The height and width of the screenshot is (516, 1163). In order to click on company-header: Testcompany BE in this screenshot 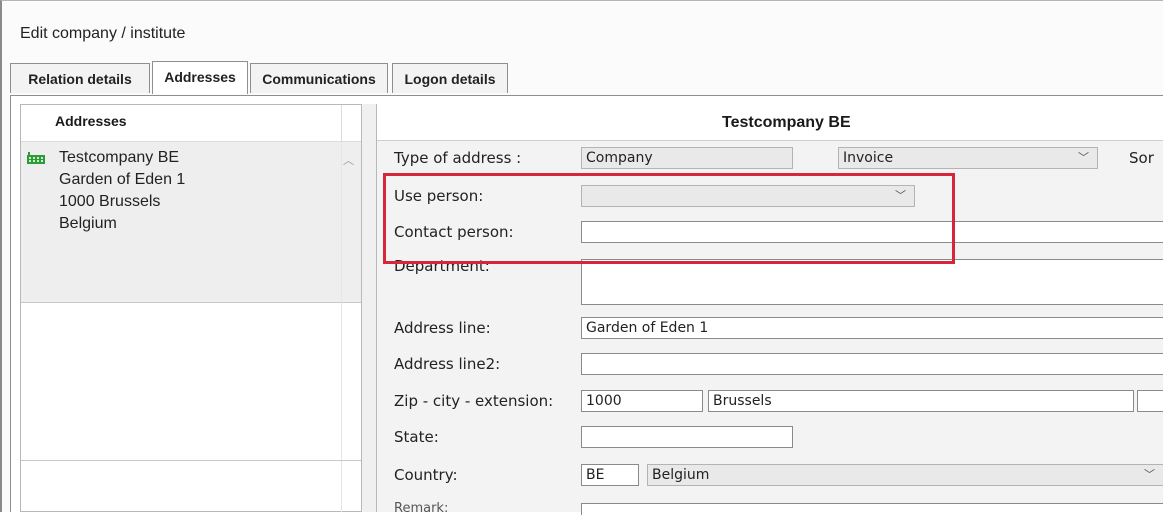, I will do `click(770, 122)`.